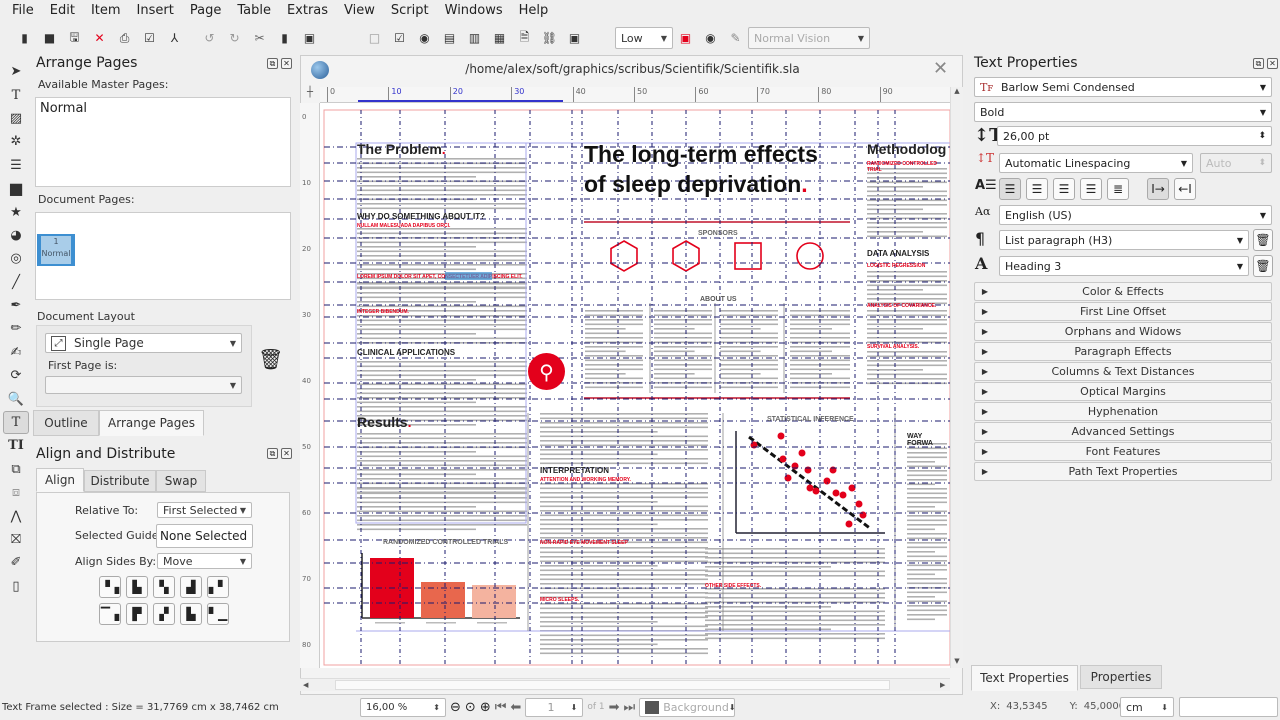  What do you see at coordinates (449, 38) in the screenshot?
I see `pdf-text-field-icon: ▤` at bounding box center [449, 38].